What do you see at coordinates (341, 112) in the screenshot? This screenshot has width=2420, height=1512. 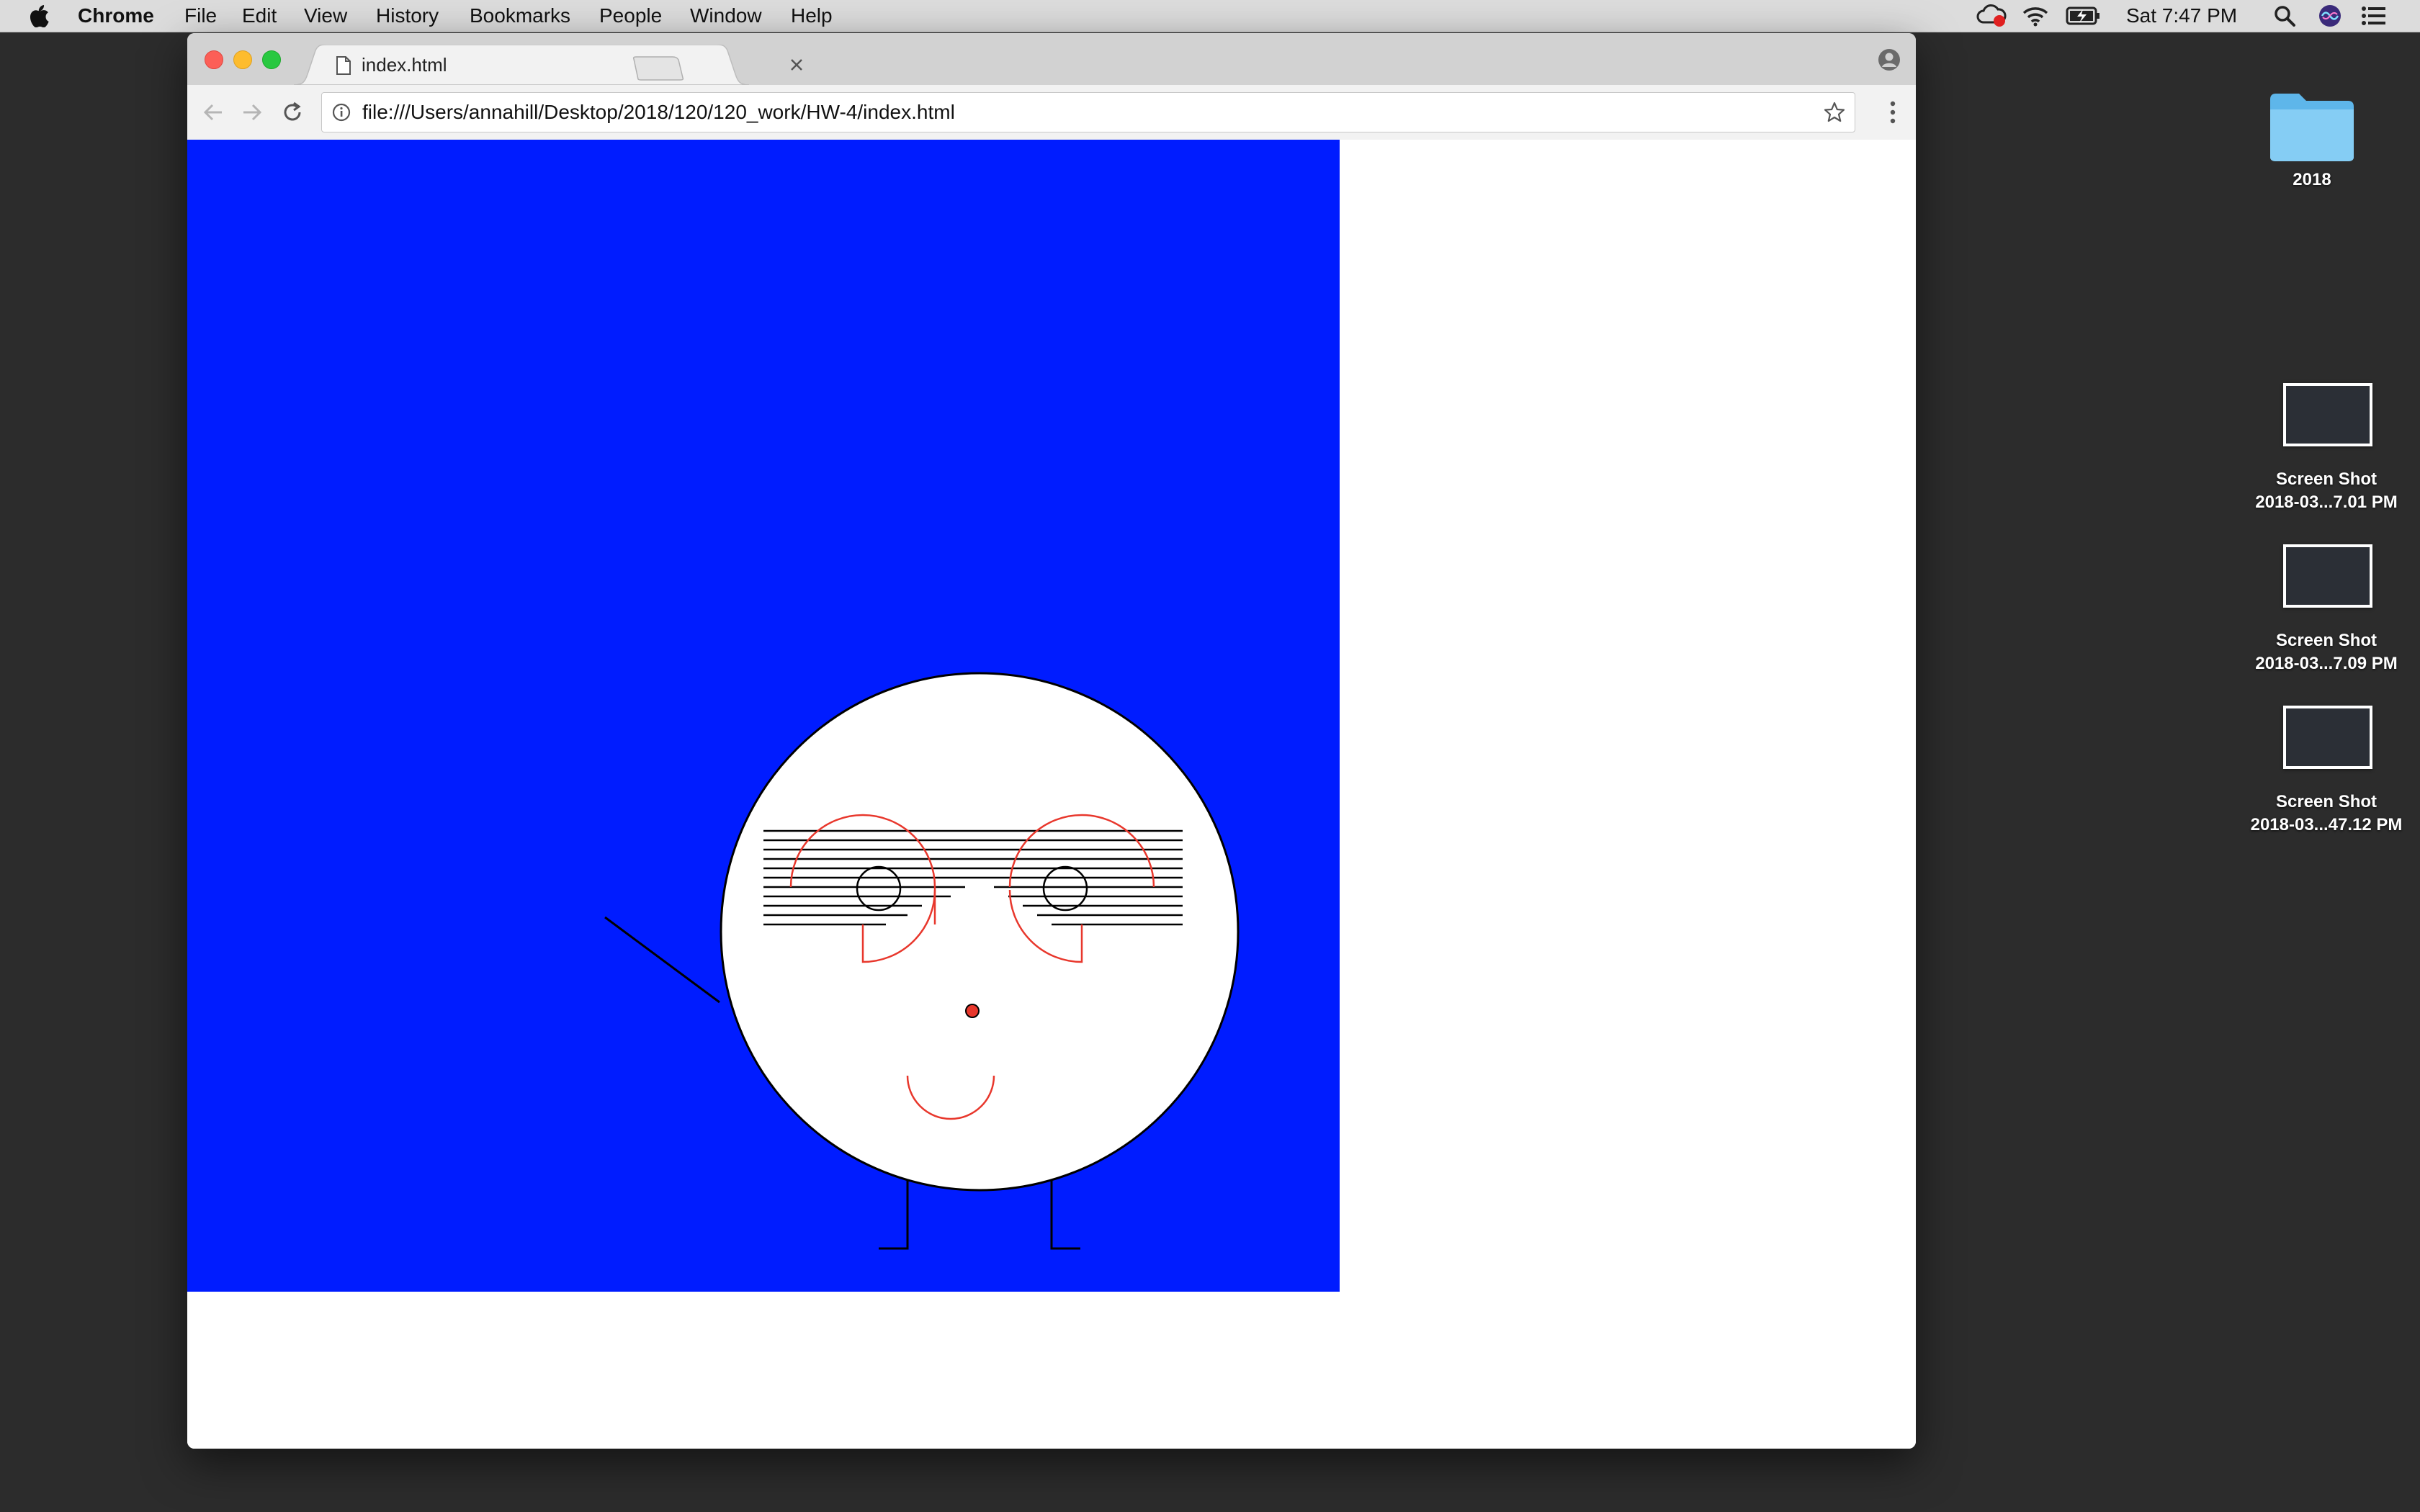 I see `info-icon` at bounding box center [341, 112].